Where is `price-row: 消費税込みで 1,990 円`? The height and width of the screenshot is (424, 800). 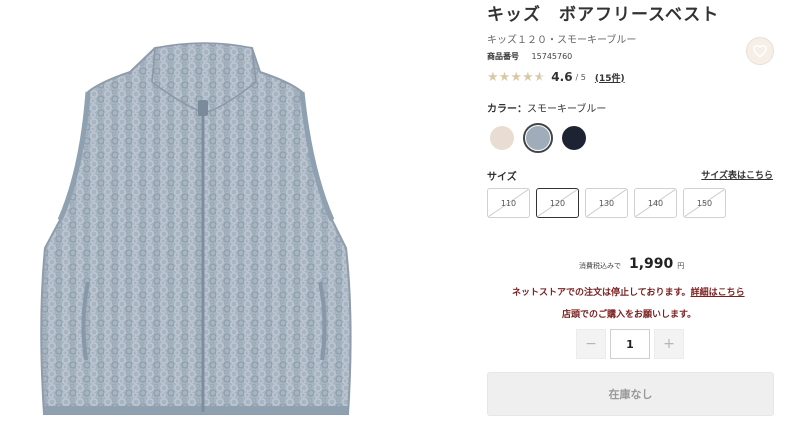
price-row: 消費税込みで 1,990 円 is located at coordinates (631, 264).